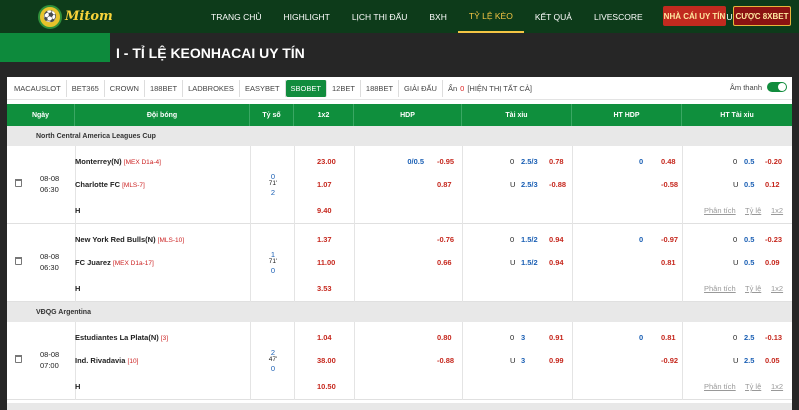  Describe the element at coordinates (421, 88) in the screenshot. I see `tab-giai-dau: GIẢI ĐẤU` at that location.